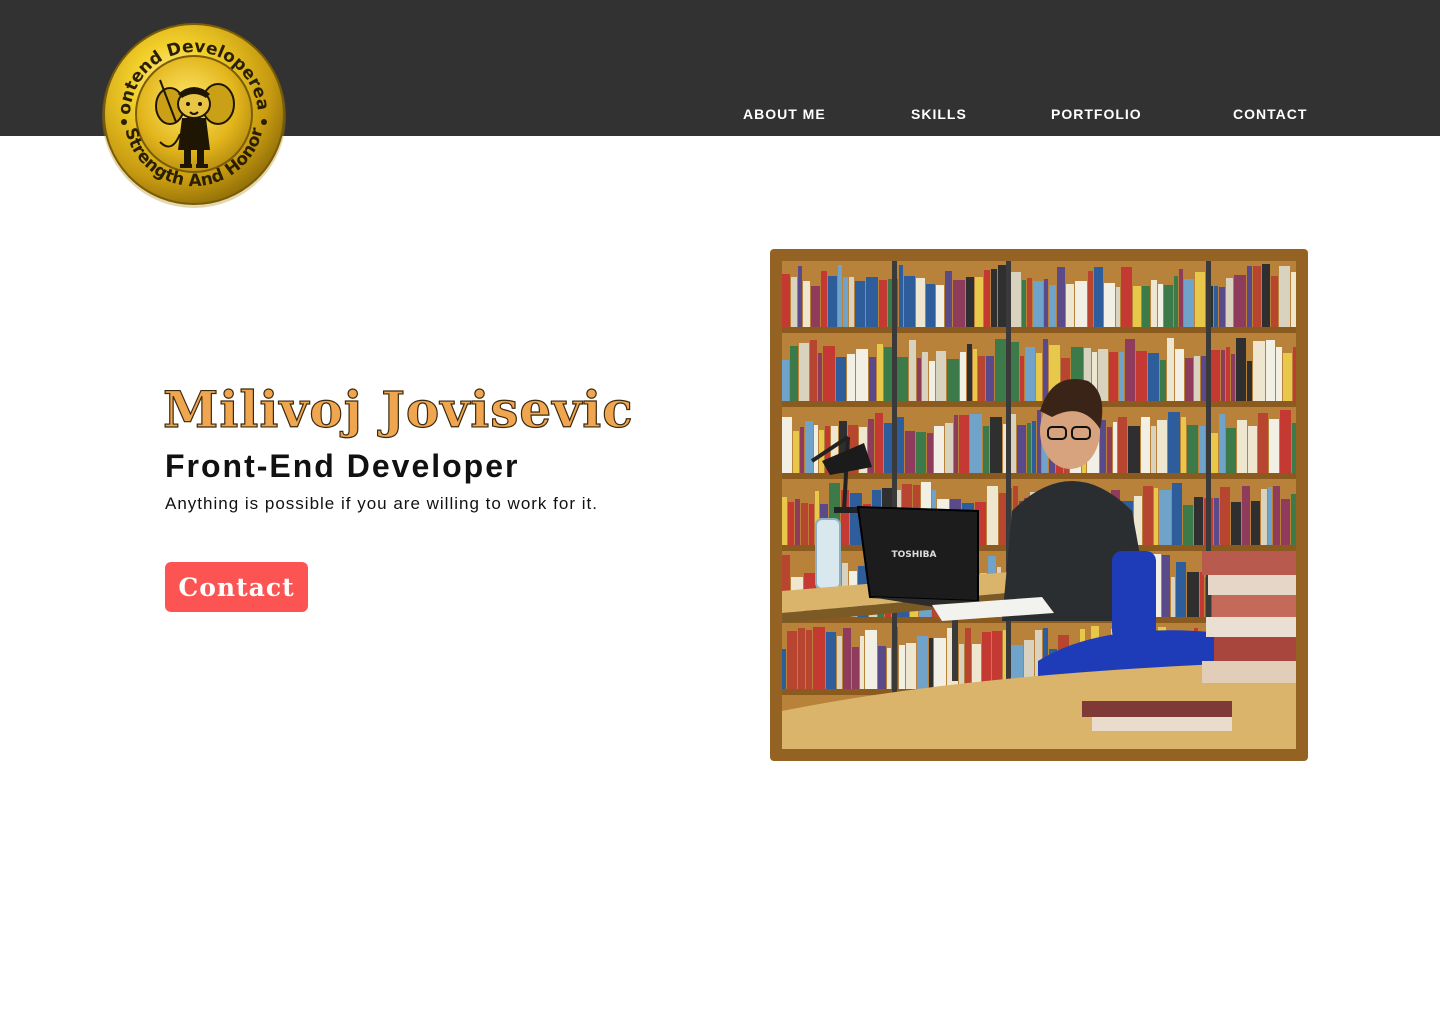  What do you see at coordinates (1096, 114) in the screenshot?
I see `nav-portfolio: PORTFOLIO` at bounding box center [1096, 114].